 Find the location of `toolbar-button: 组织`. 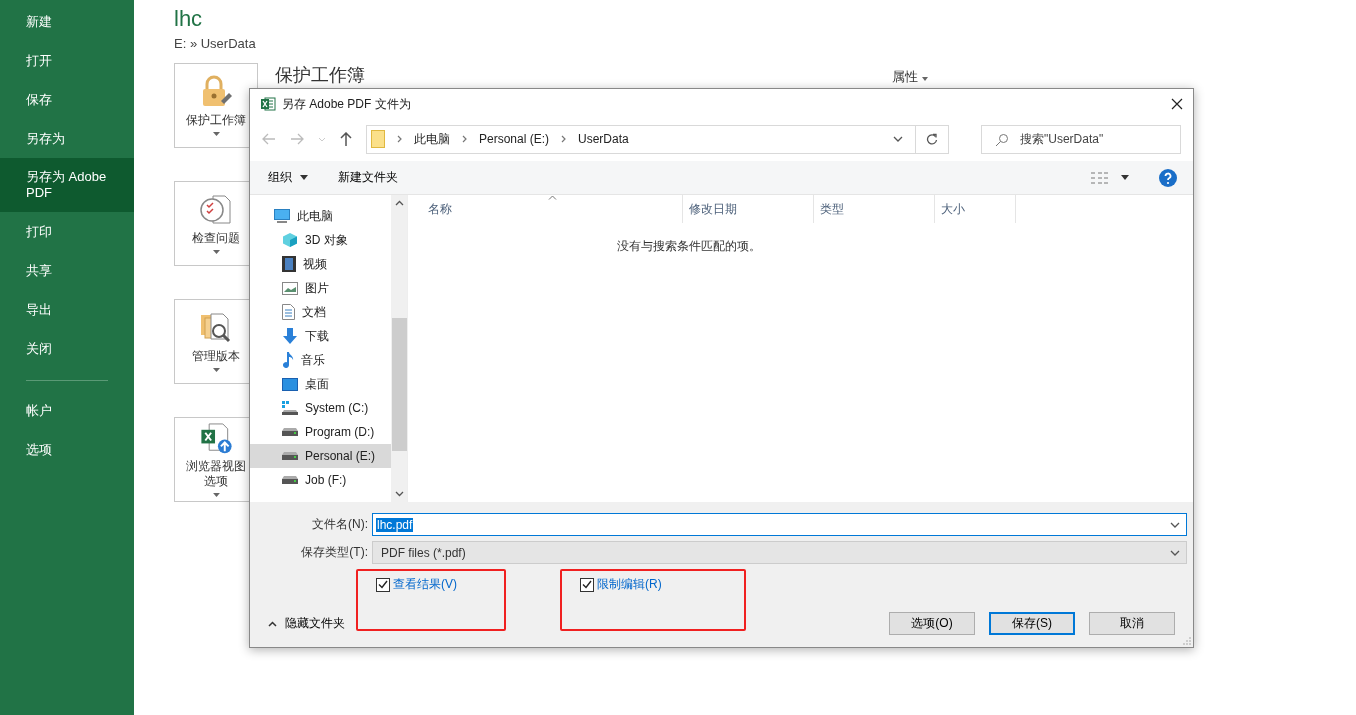

toolbar-button: 组织 is located at coordinates (288, 177).